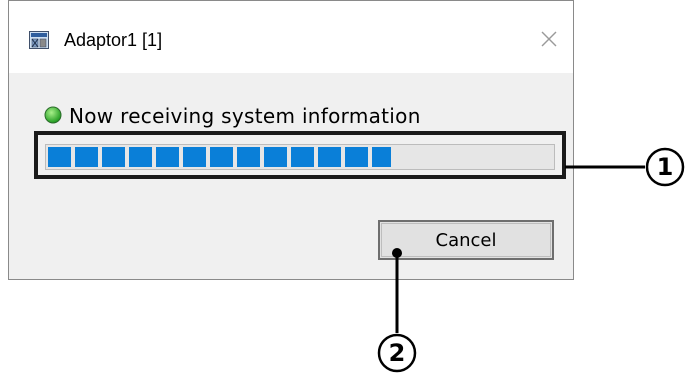 The height and width of the screenshot is (376, 691). What do you see at coordinates (665, 167) in the screenshot?
I see `callout-1-label: 1` at bounding box center [665, 167].